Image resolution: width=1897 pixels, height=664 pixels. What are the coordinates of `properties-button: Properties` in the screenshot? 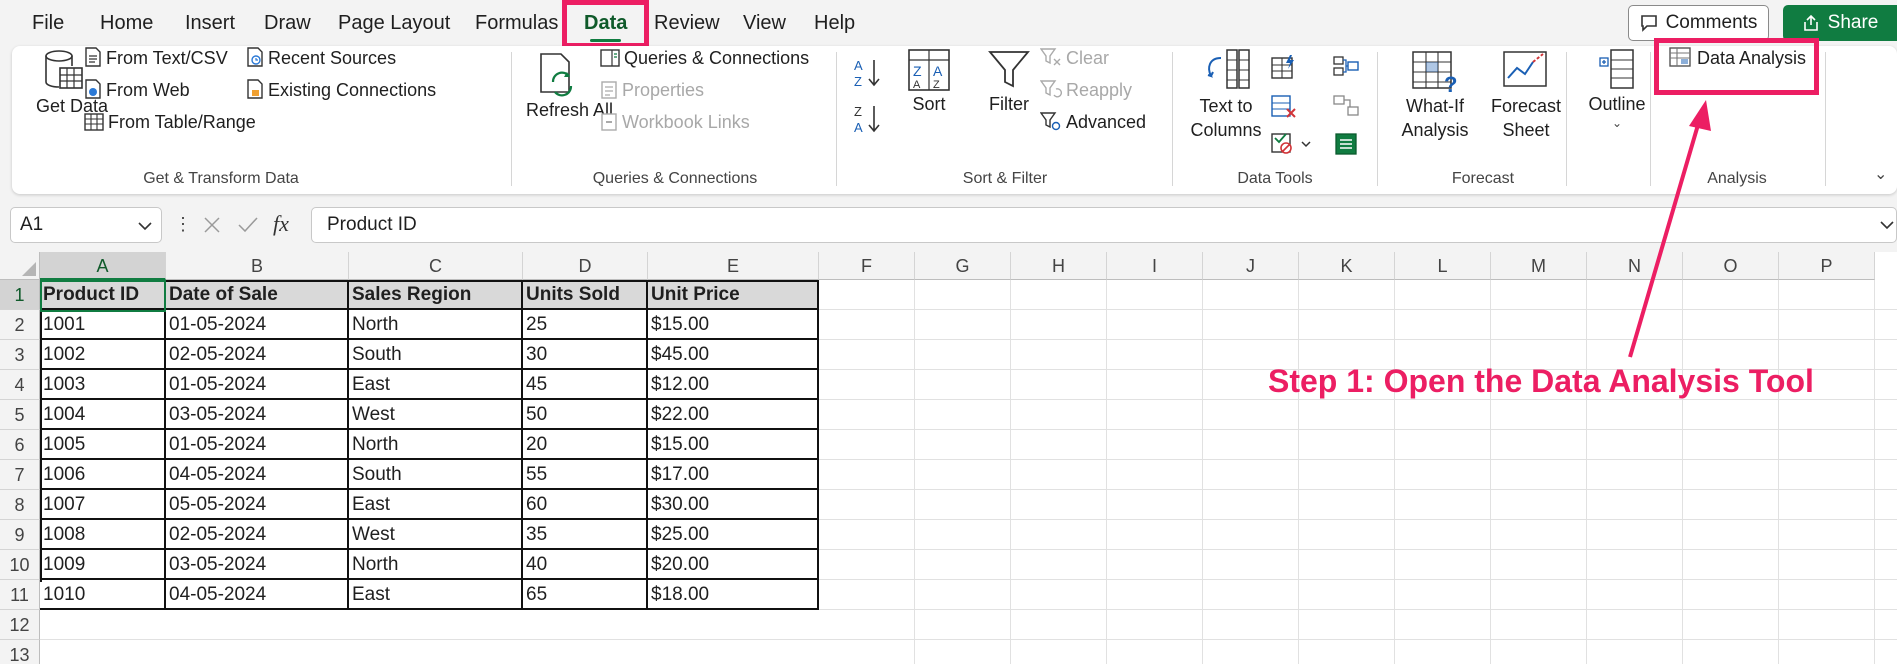 It's located at (652, 91).